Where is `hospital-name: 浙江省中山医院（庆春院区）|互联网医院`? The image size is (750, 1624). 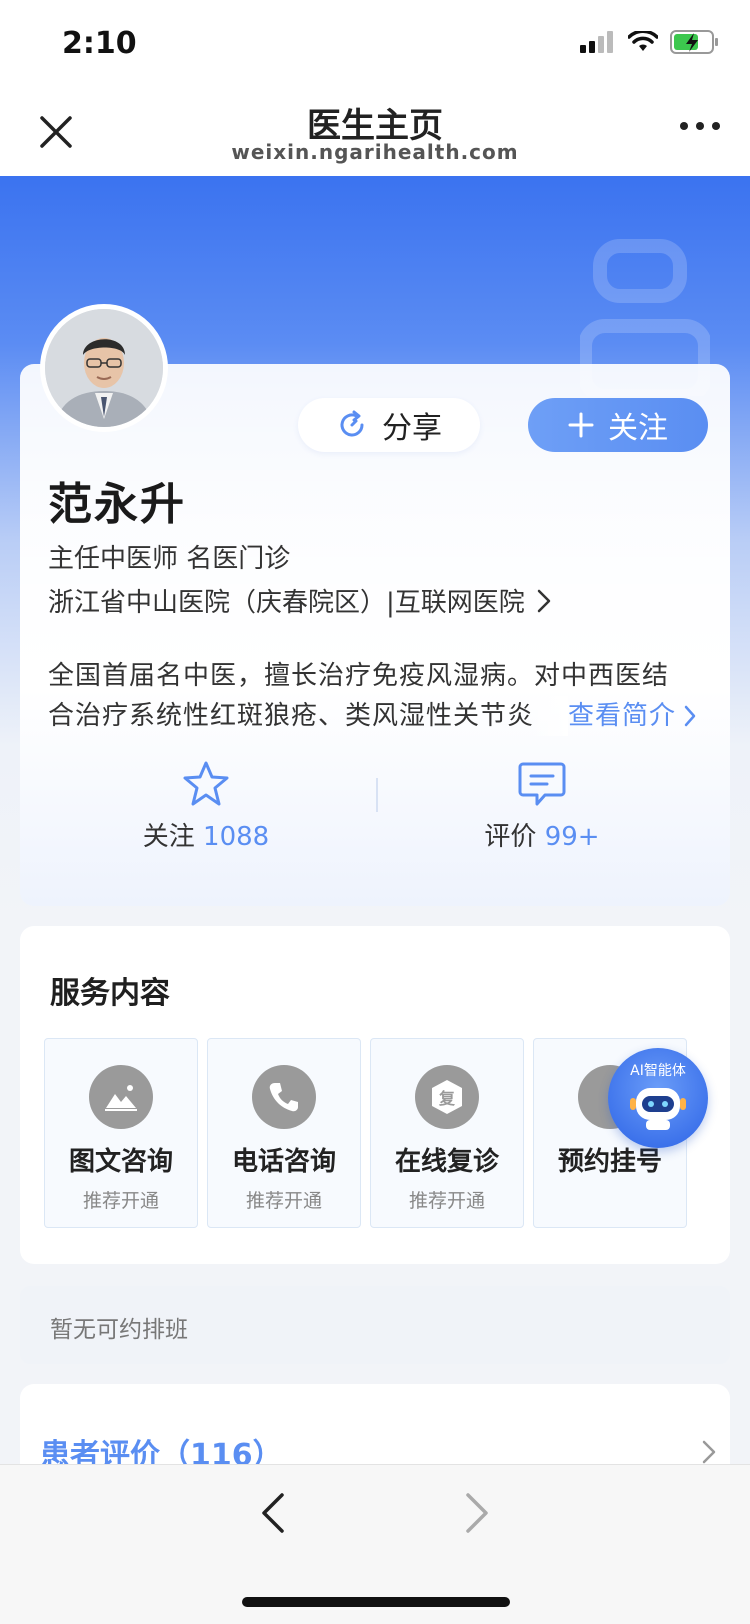
hospital-name: 浙江省中山医院（庆春院区）|互联网医院 is located at coordinates (286, 603).